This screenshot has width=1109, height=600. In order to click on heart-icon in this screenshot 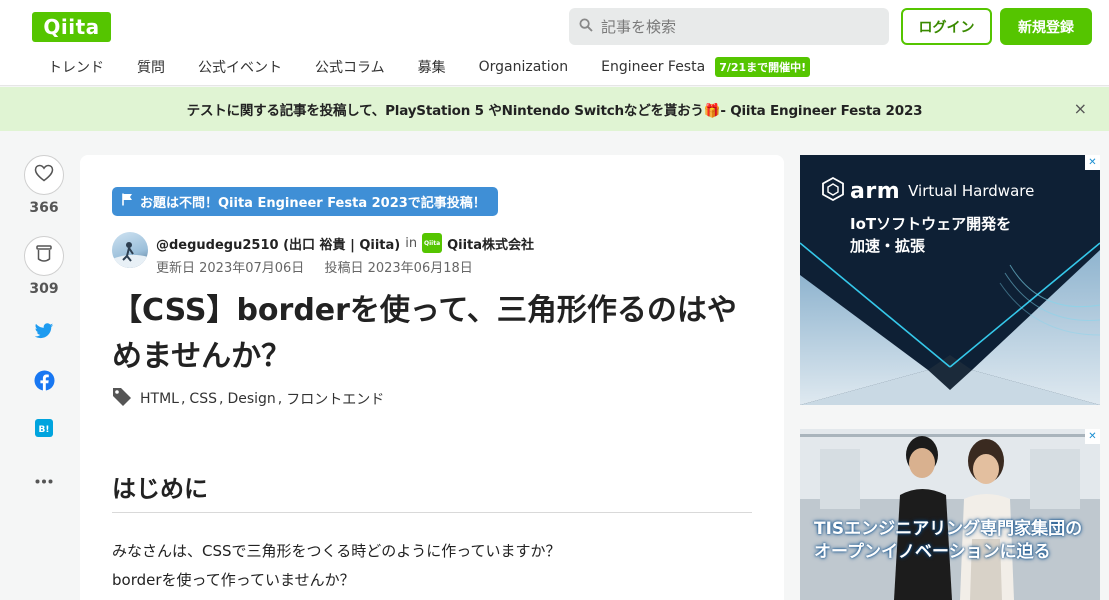, I will do `click(44, 175)`.